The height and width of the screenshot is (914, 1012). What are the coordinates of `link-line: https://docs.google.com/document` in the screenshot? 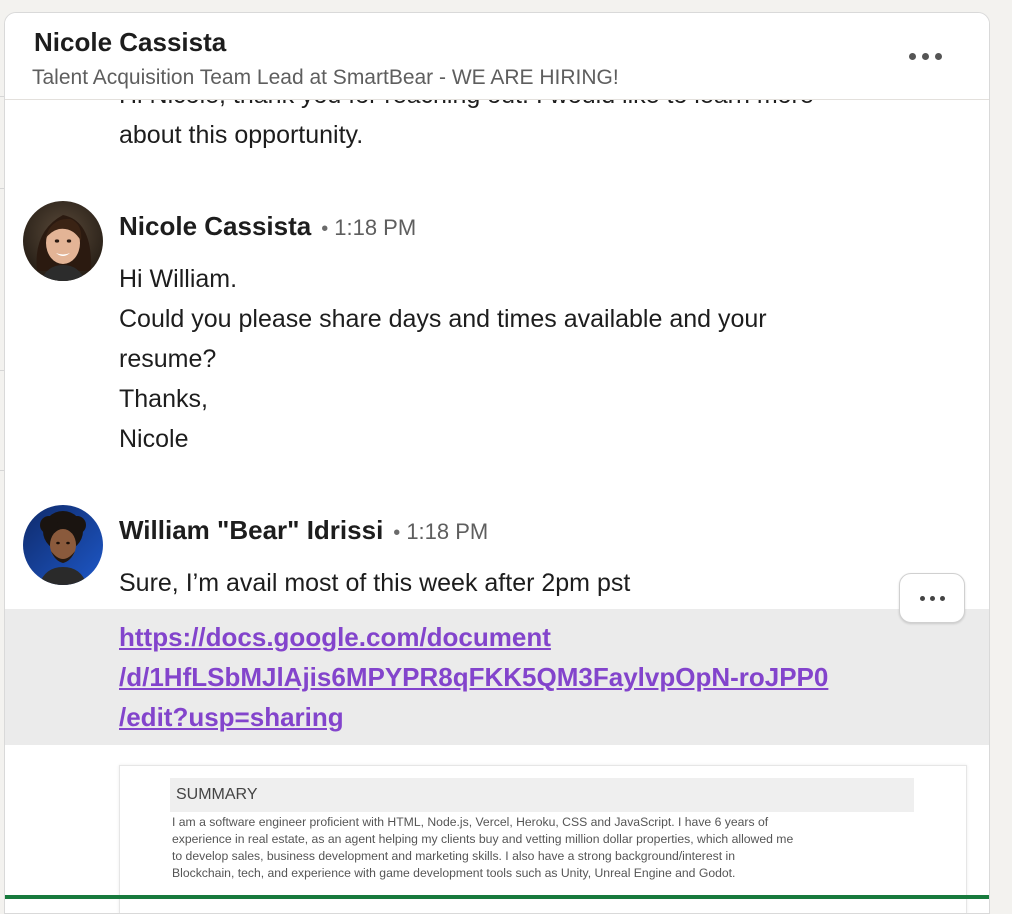 It's located at (473, 637).